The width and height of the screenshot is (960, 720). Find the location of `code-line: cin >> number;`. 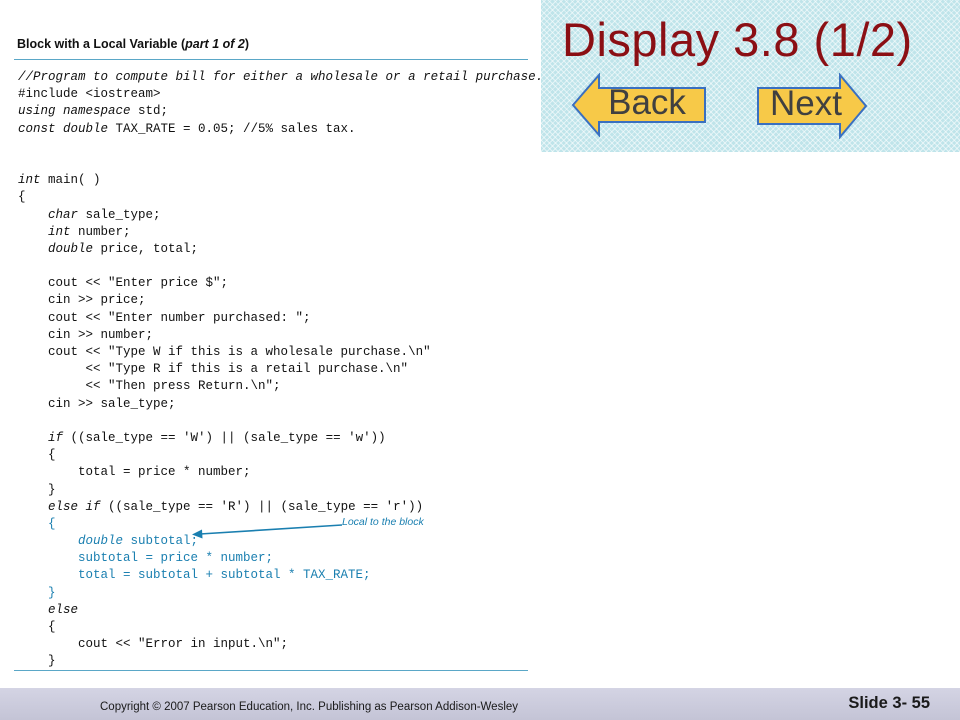

code-line: cin >> number; is located at coordinates (86, 334).